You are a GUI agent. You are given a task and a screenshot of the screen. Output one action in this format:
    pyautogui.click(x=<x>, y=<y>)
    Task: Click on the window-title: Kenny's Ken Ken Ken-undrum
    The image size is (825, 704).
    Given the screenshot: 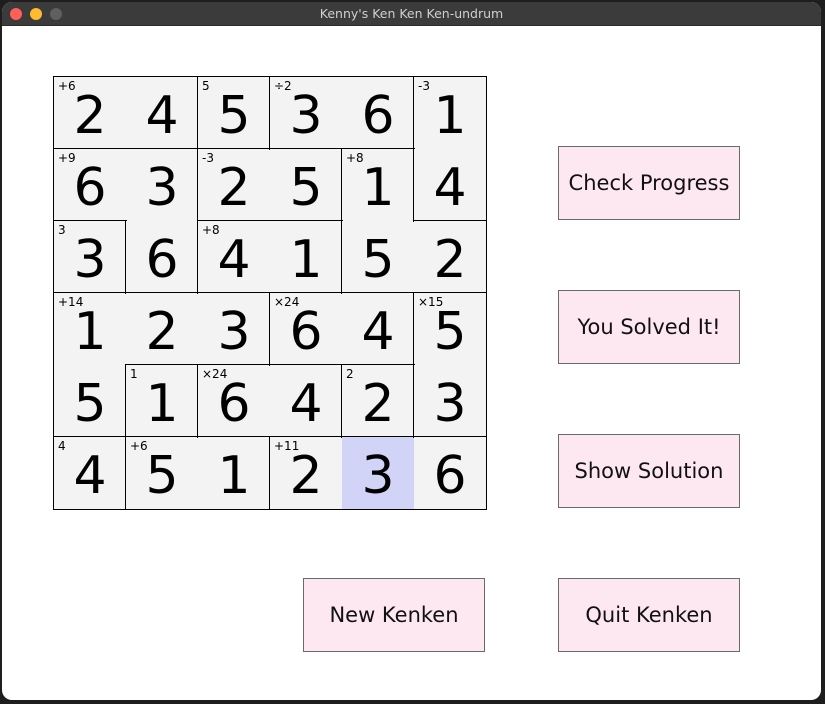 What is the action you would take?
    pyautogui.click(x=411, y=13)
    